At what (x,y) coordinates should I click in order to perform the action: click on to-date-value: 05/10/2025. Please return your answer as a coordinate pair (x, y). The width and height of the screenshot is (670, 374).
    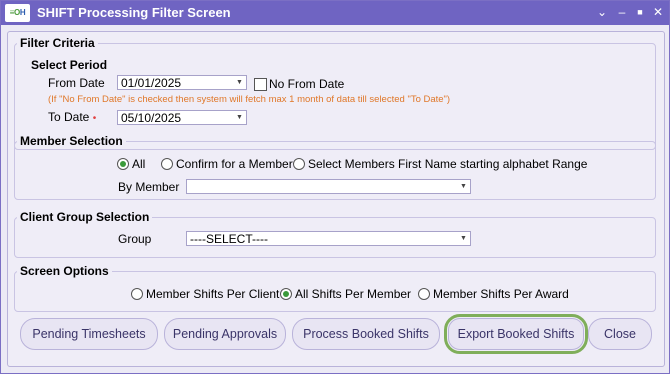
    Looking at the image, I should click on (151, 118).